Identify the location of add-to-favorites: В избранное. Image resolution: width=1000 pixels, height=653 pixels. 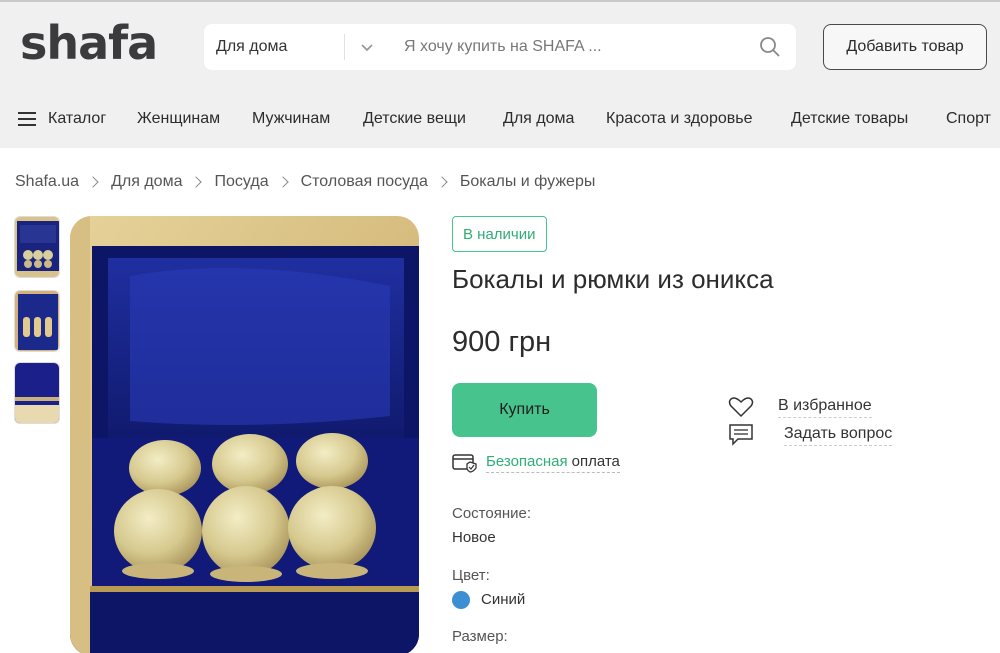
(800, 407).